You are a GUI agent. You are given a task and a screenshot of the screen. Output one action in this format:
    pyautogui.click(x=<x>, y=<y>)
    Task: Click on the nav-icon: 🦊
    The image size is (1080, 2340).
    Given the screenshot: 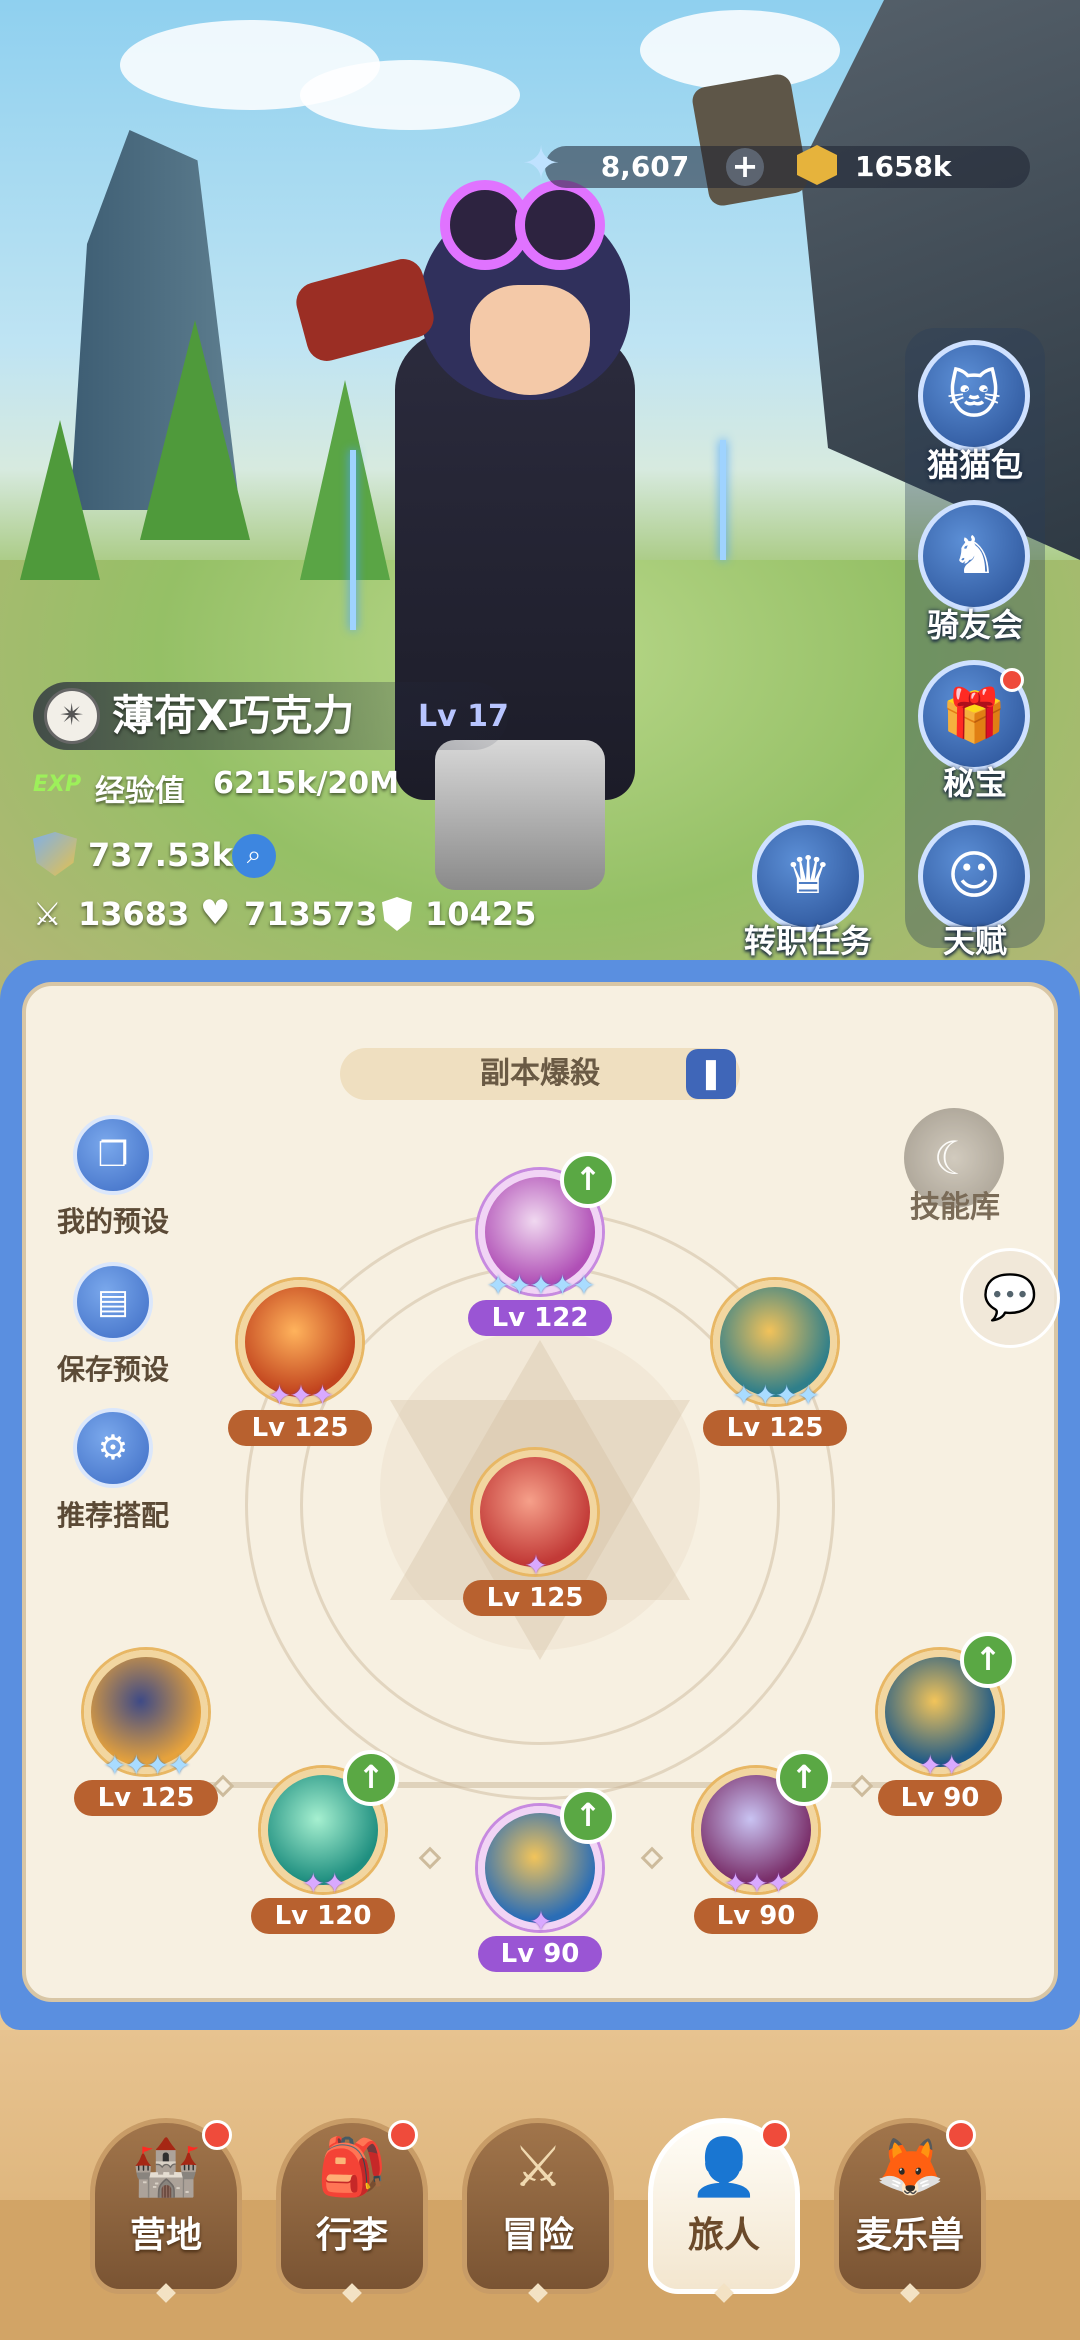 What is the action you would take?
    pyautogui.click(x=910, y=2167)
    